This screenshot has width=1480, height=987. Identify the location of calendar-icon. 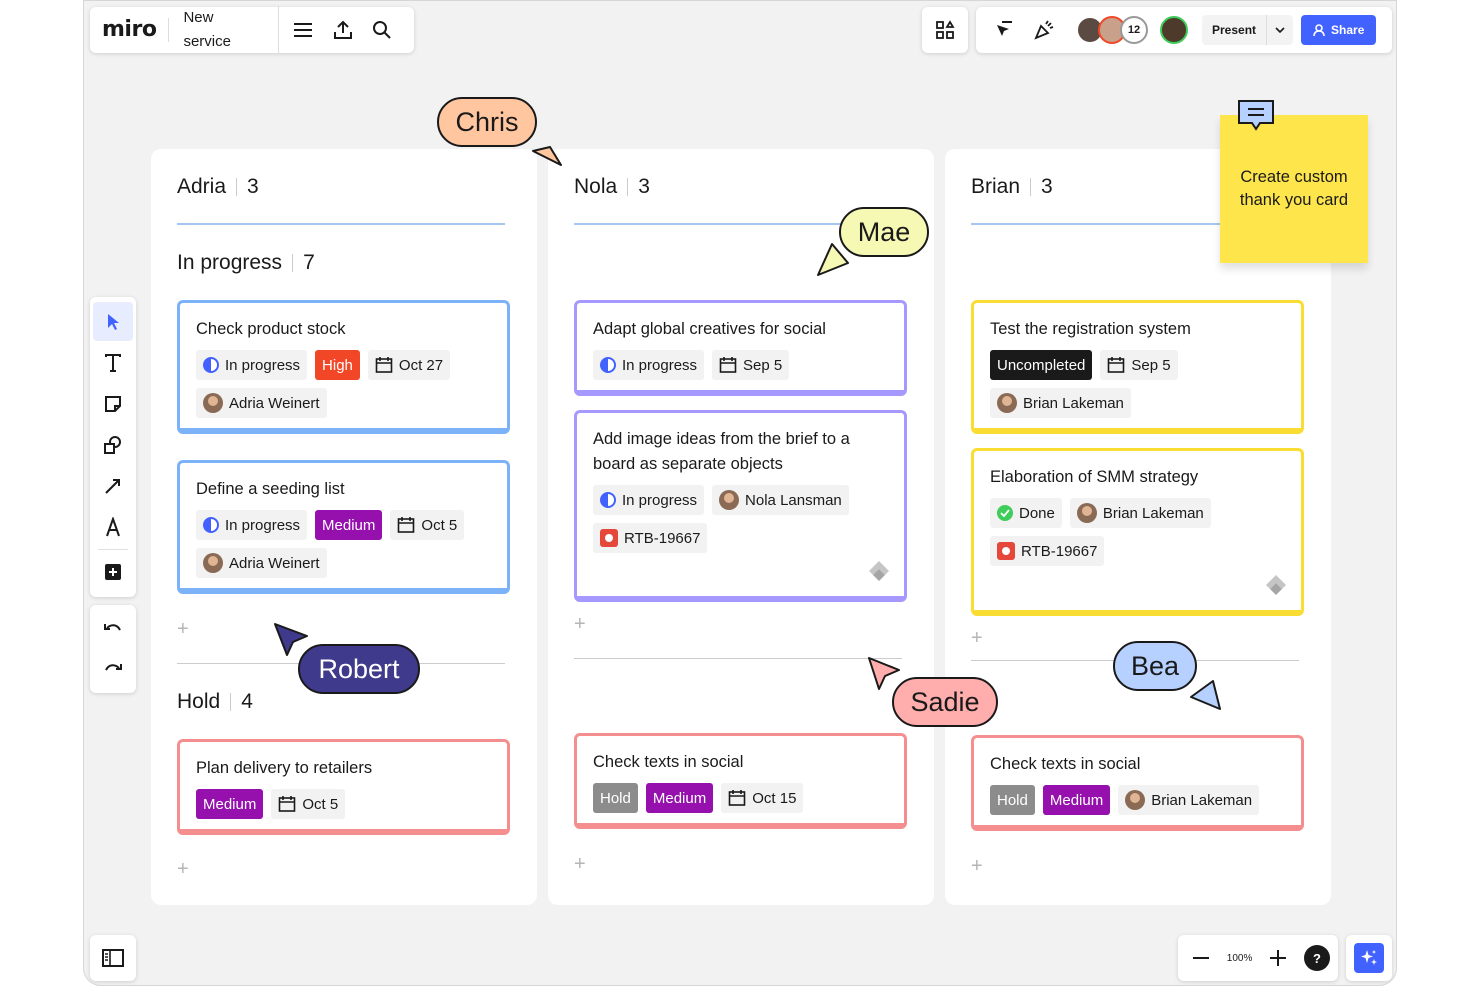
(1116, 365).